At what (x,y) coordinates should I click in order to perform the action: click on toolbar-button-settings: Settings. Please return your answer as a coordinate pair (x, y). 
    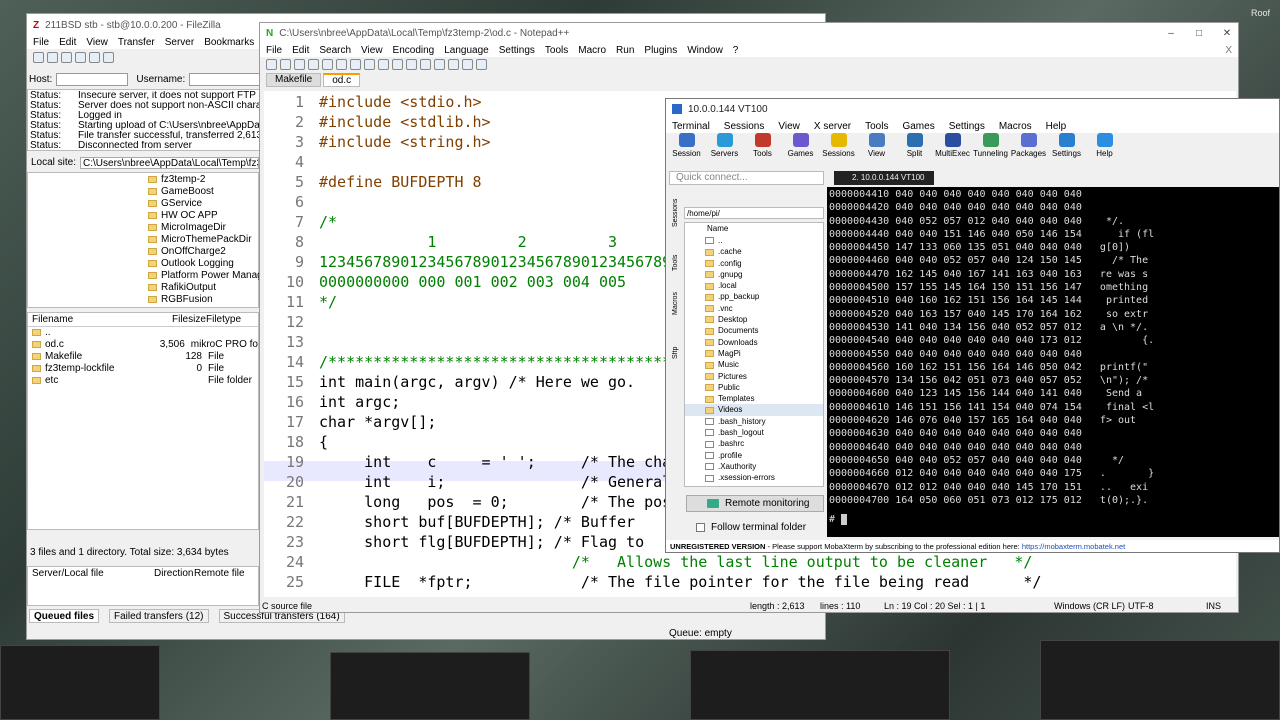
    Looking at the image, I should click on (1066, 149).